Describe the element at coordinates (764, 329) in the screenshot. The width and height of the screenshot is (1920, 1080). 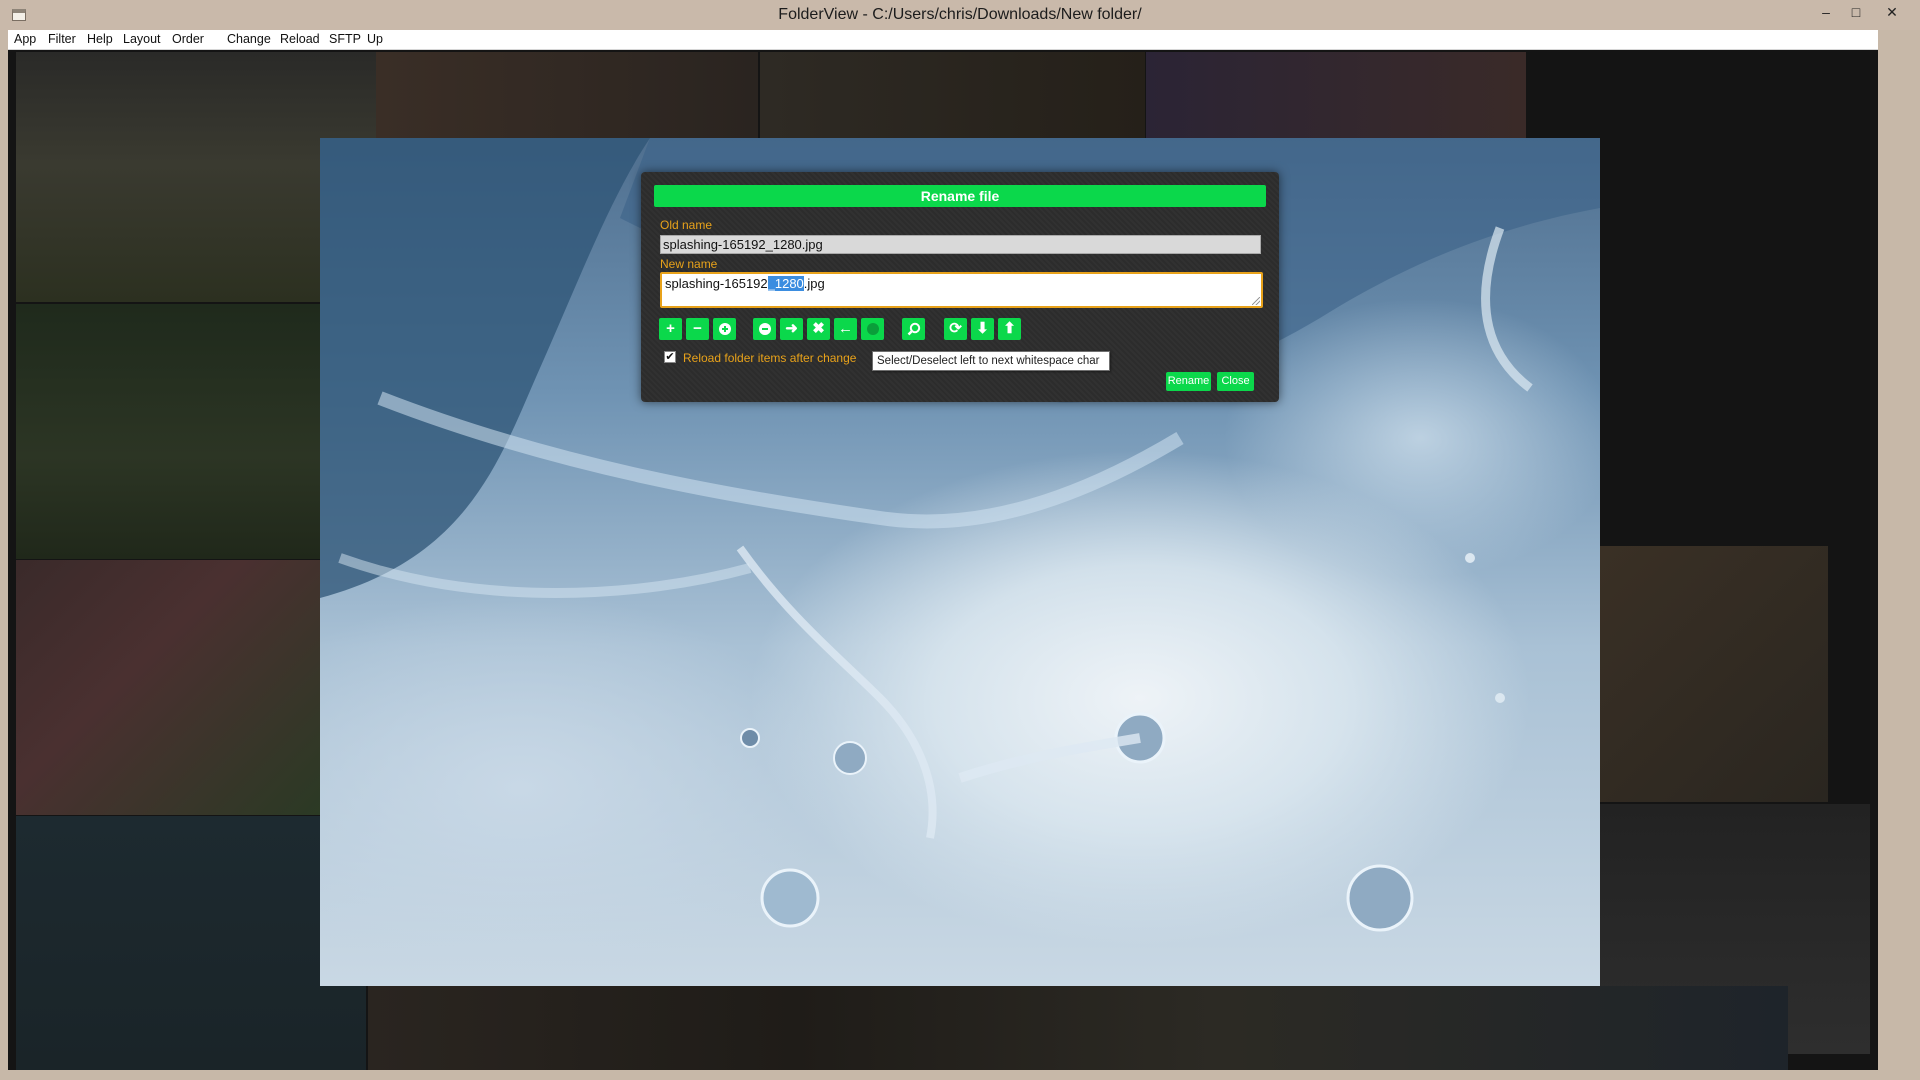
I see `circle-minus-icon` at that location.